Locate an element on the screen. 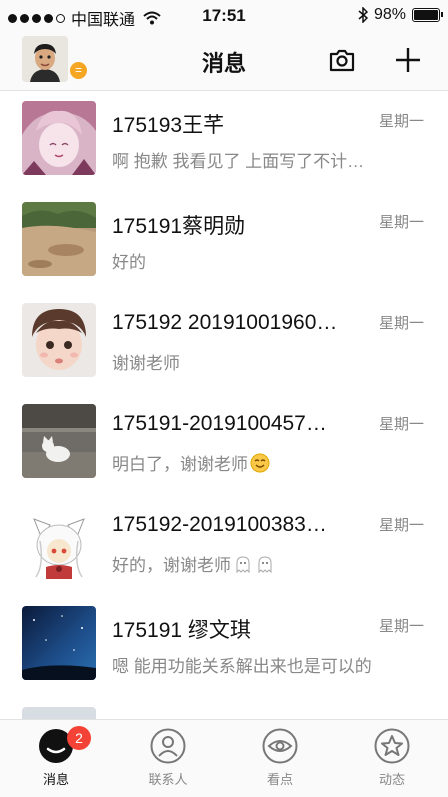  chat-preview: 好的 is located at coordinates (129, 262).